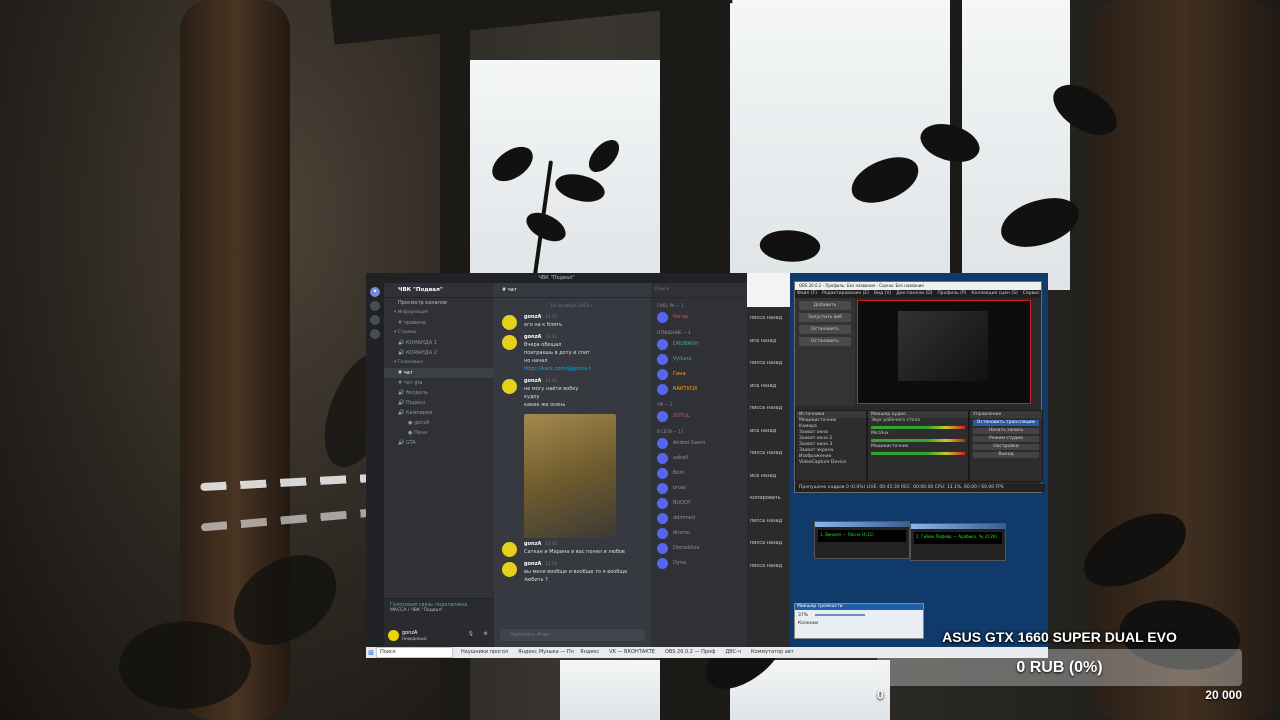 Image resolution: width=1280 pixels, height=720 pixels. Describe the element at coordinates (439, 290) in the screenshot. I see `server-name: ЧВК "Подвал"` at that location.